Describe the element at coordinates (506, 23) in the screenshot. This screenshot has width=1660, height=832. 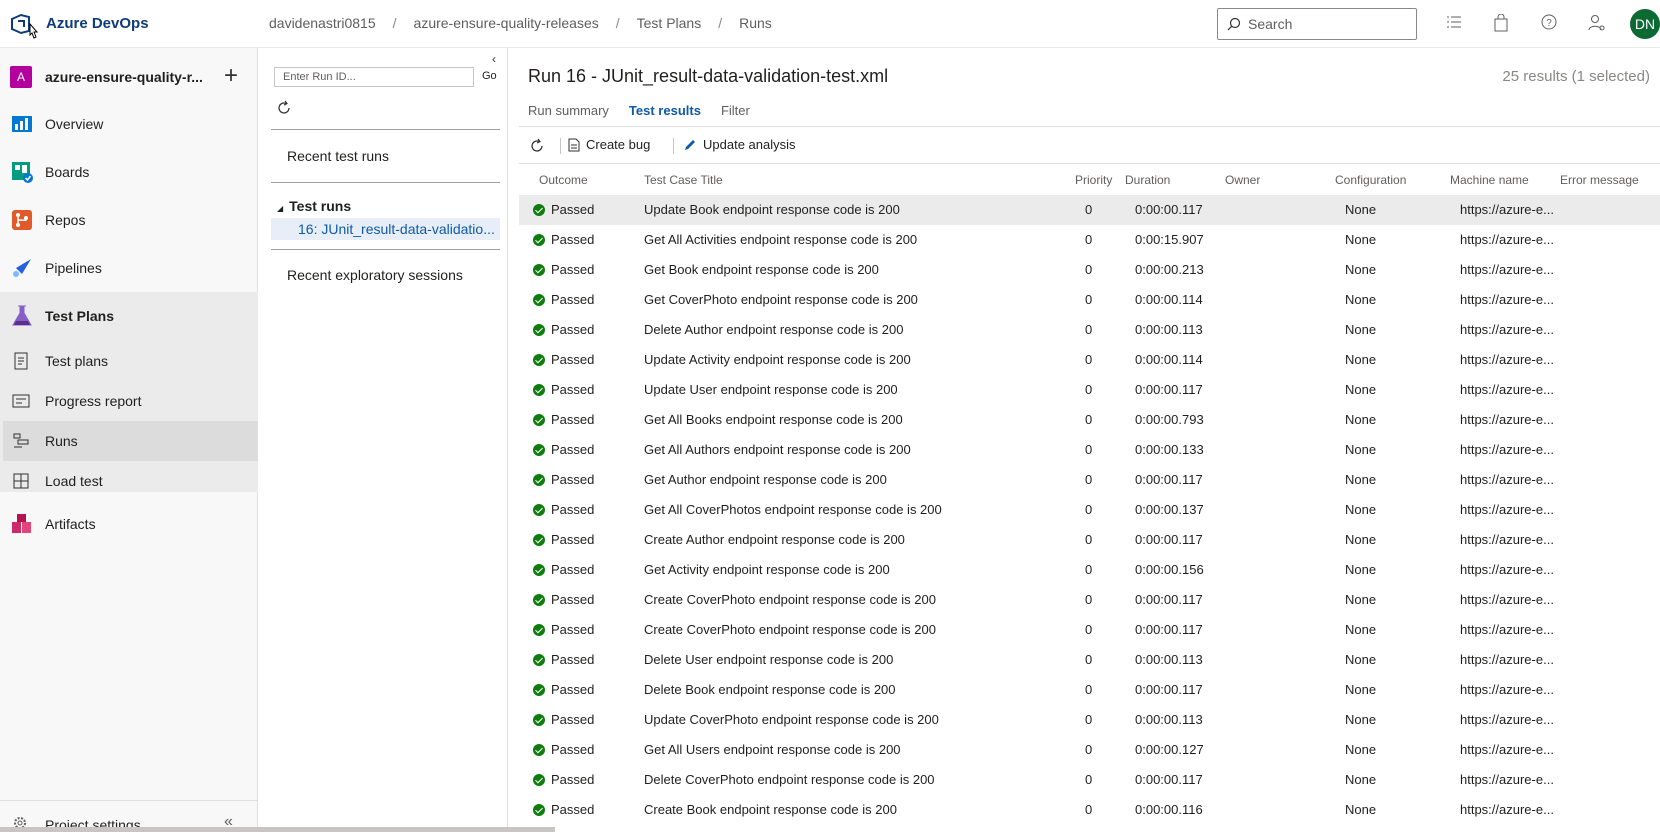
I see `breadcrumb-project: azure-ensure-quality-releases` at that location.